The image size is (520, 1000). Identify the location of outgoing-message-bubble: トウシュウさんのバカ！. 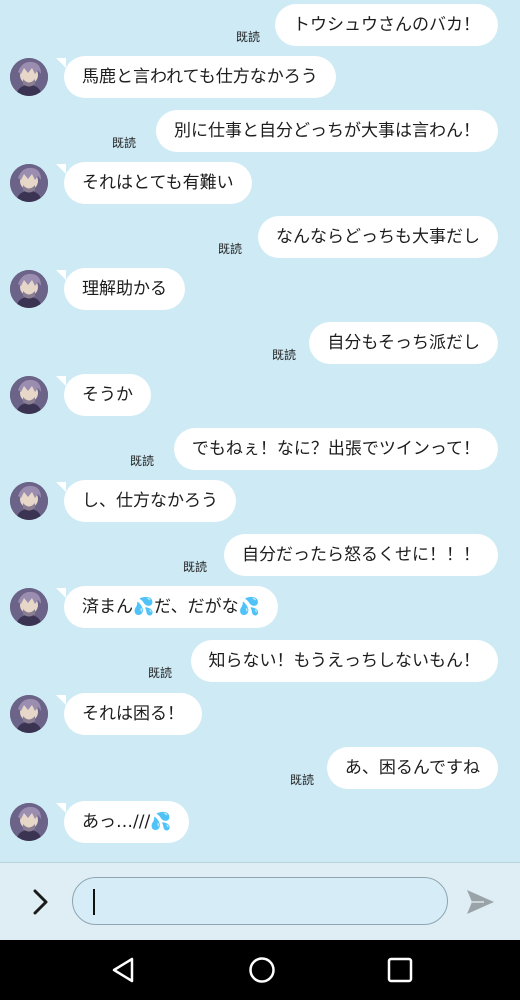
(386, 25).